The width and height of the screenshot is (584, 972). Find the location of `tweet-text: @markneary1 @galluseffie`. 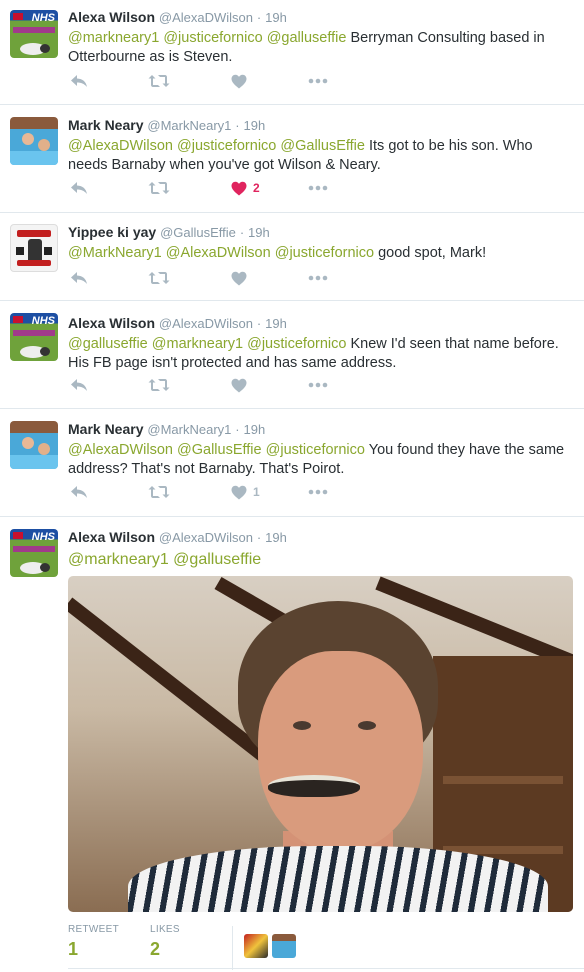

tweet-text: @markneary1 @galluseffie is located at coordinates (321, 559).